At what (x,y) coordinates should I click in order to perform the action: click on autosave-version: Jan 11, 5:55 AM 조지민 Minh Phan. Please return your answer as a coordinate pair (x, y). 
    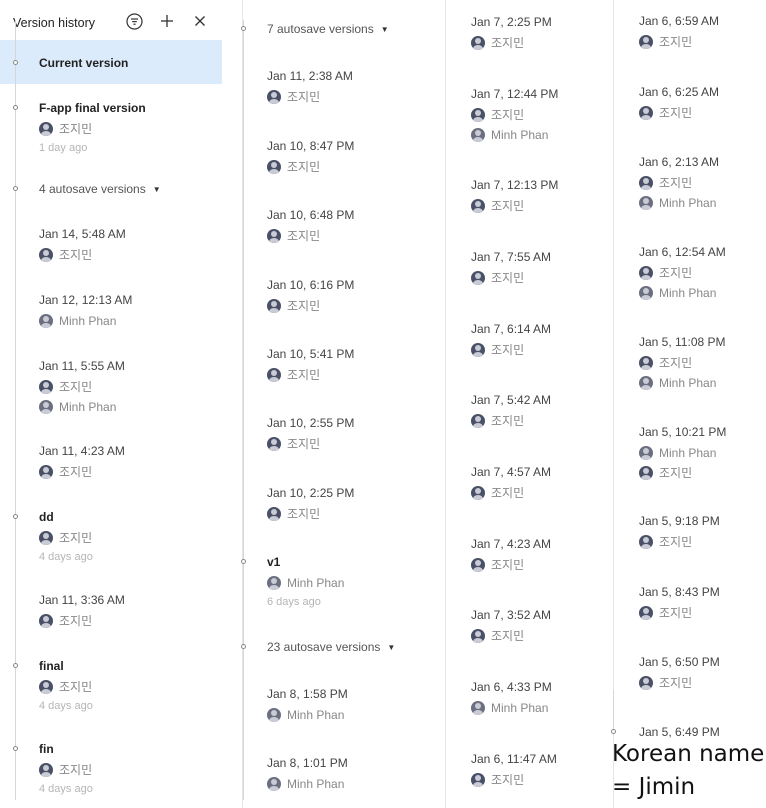
    Looking at the image, I should click on (82, 386).